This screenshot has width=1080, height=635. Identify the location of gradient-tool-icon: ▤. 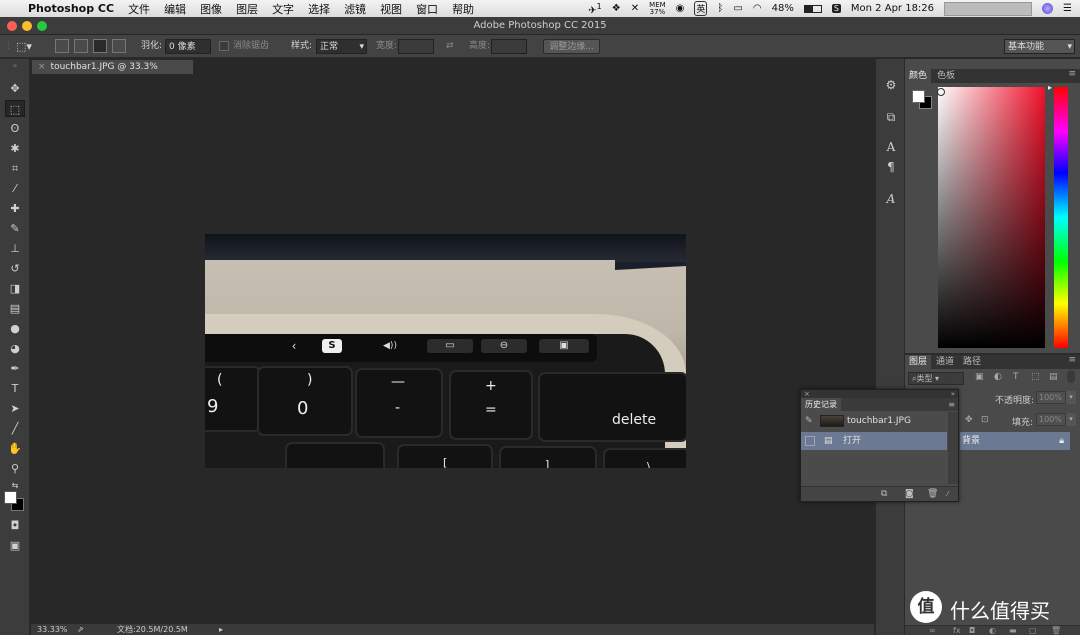
(15, 308).